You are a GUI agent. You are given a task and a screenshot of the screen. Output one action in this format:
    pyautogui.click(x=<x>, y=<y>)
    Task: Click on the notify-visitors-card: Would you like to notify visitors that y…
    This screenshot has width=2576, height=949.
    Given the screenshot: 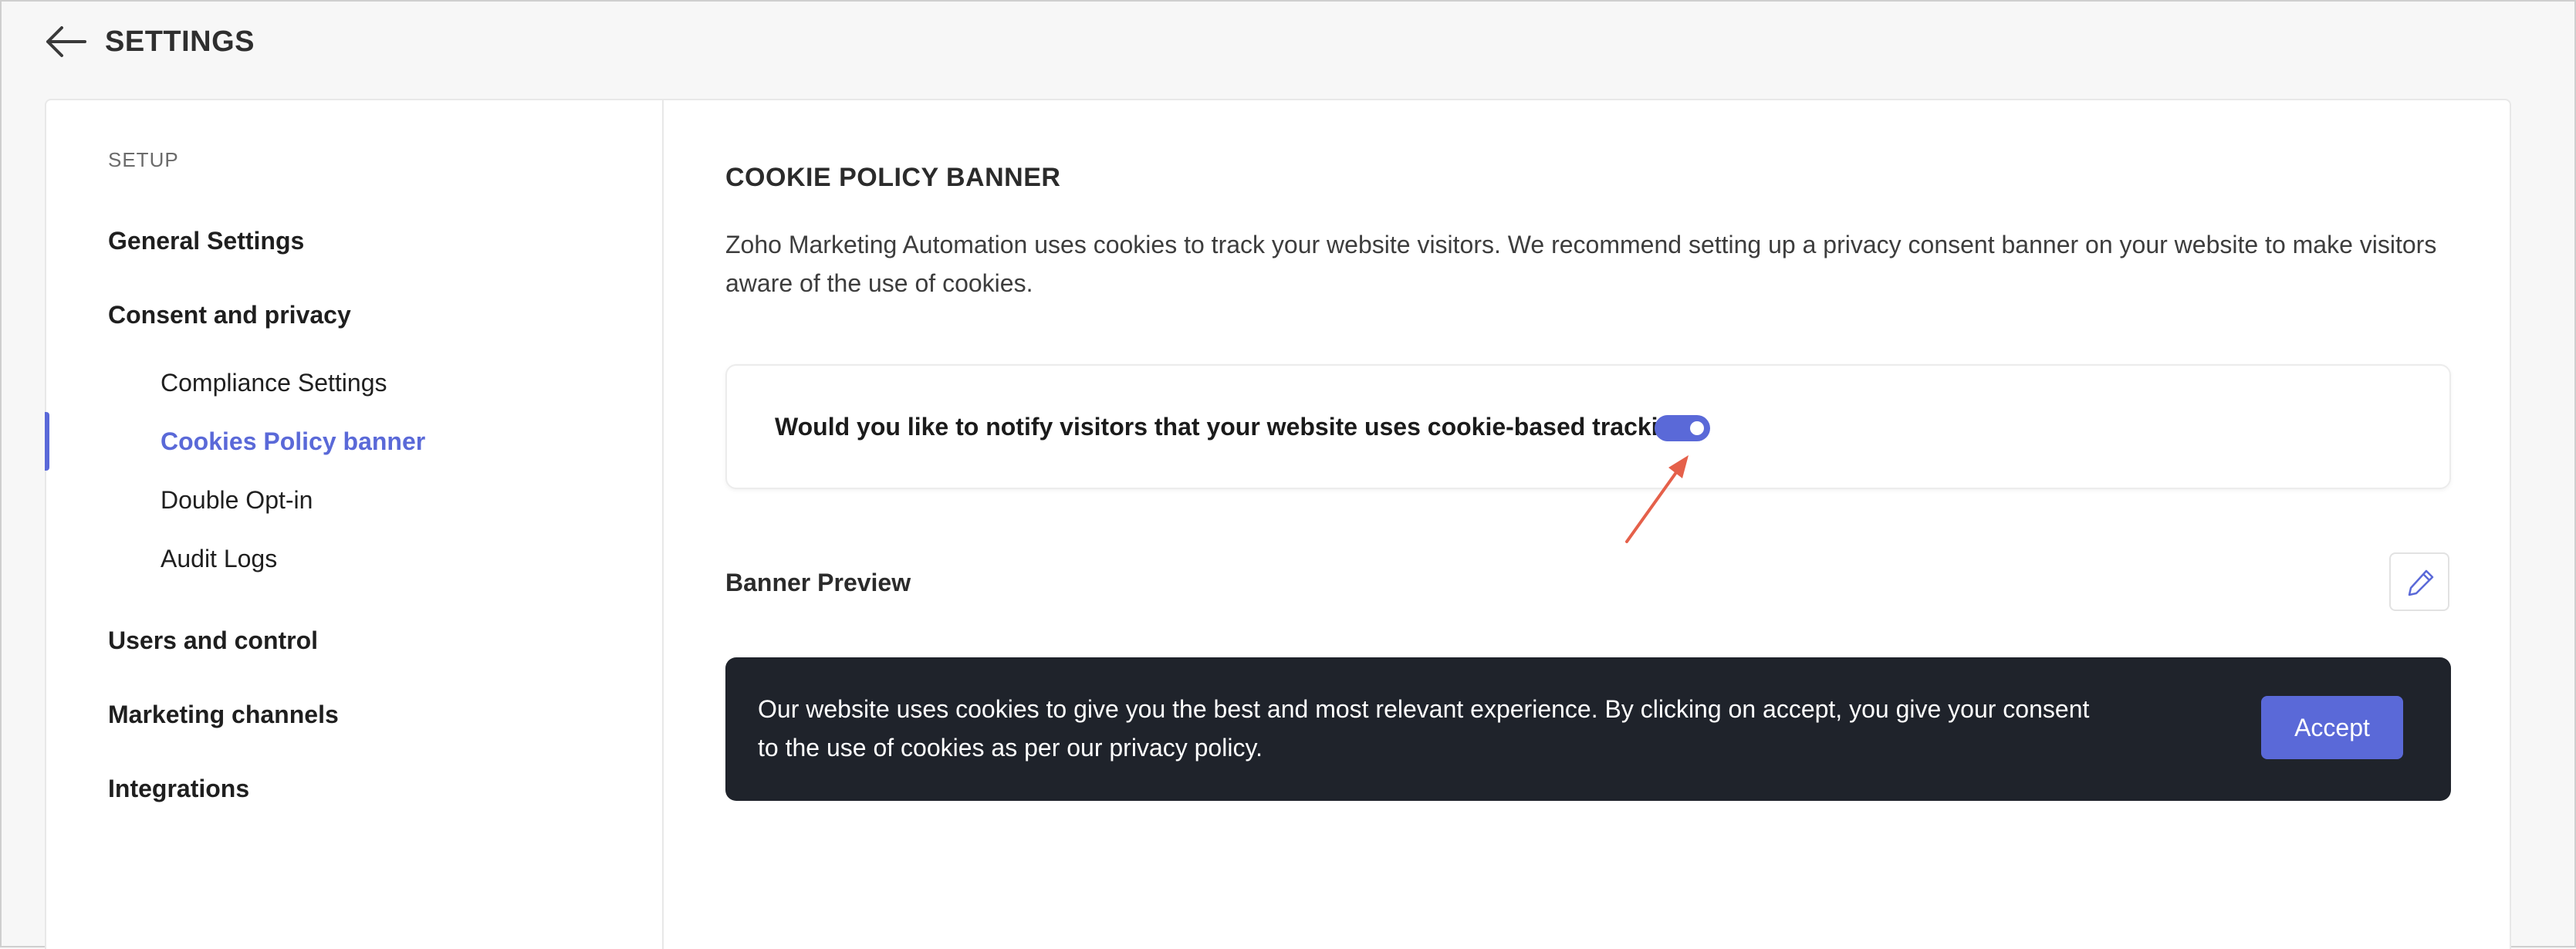 What is the action you would take?
    pyautogui.click(x=1588, y=426)
    